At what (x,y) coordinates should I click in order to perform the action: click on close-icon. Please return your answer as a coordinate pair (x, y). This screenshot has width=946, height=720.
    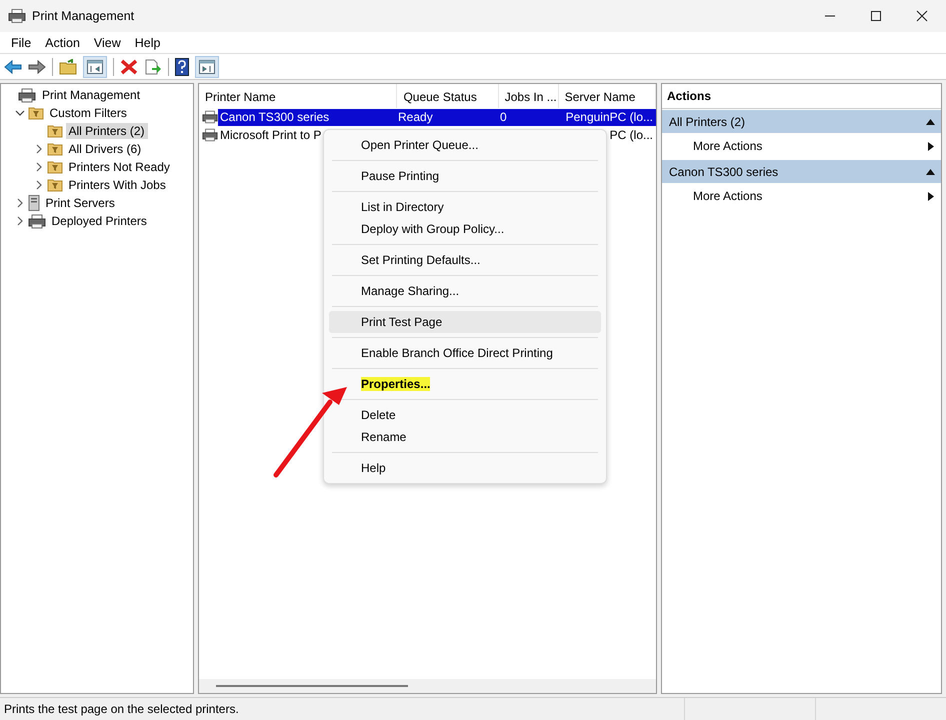
    Looking at the image, I should click on (922, 16).